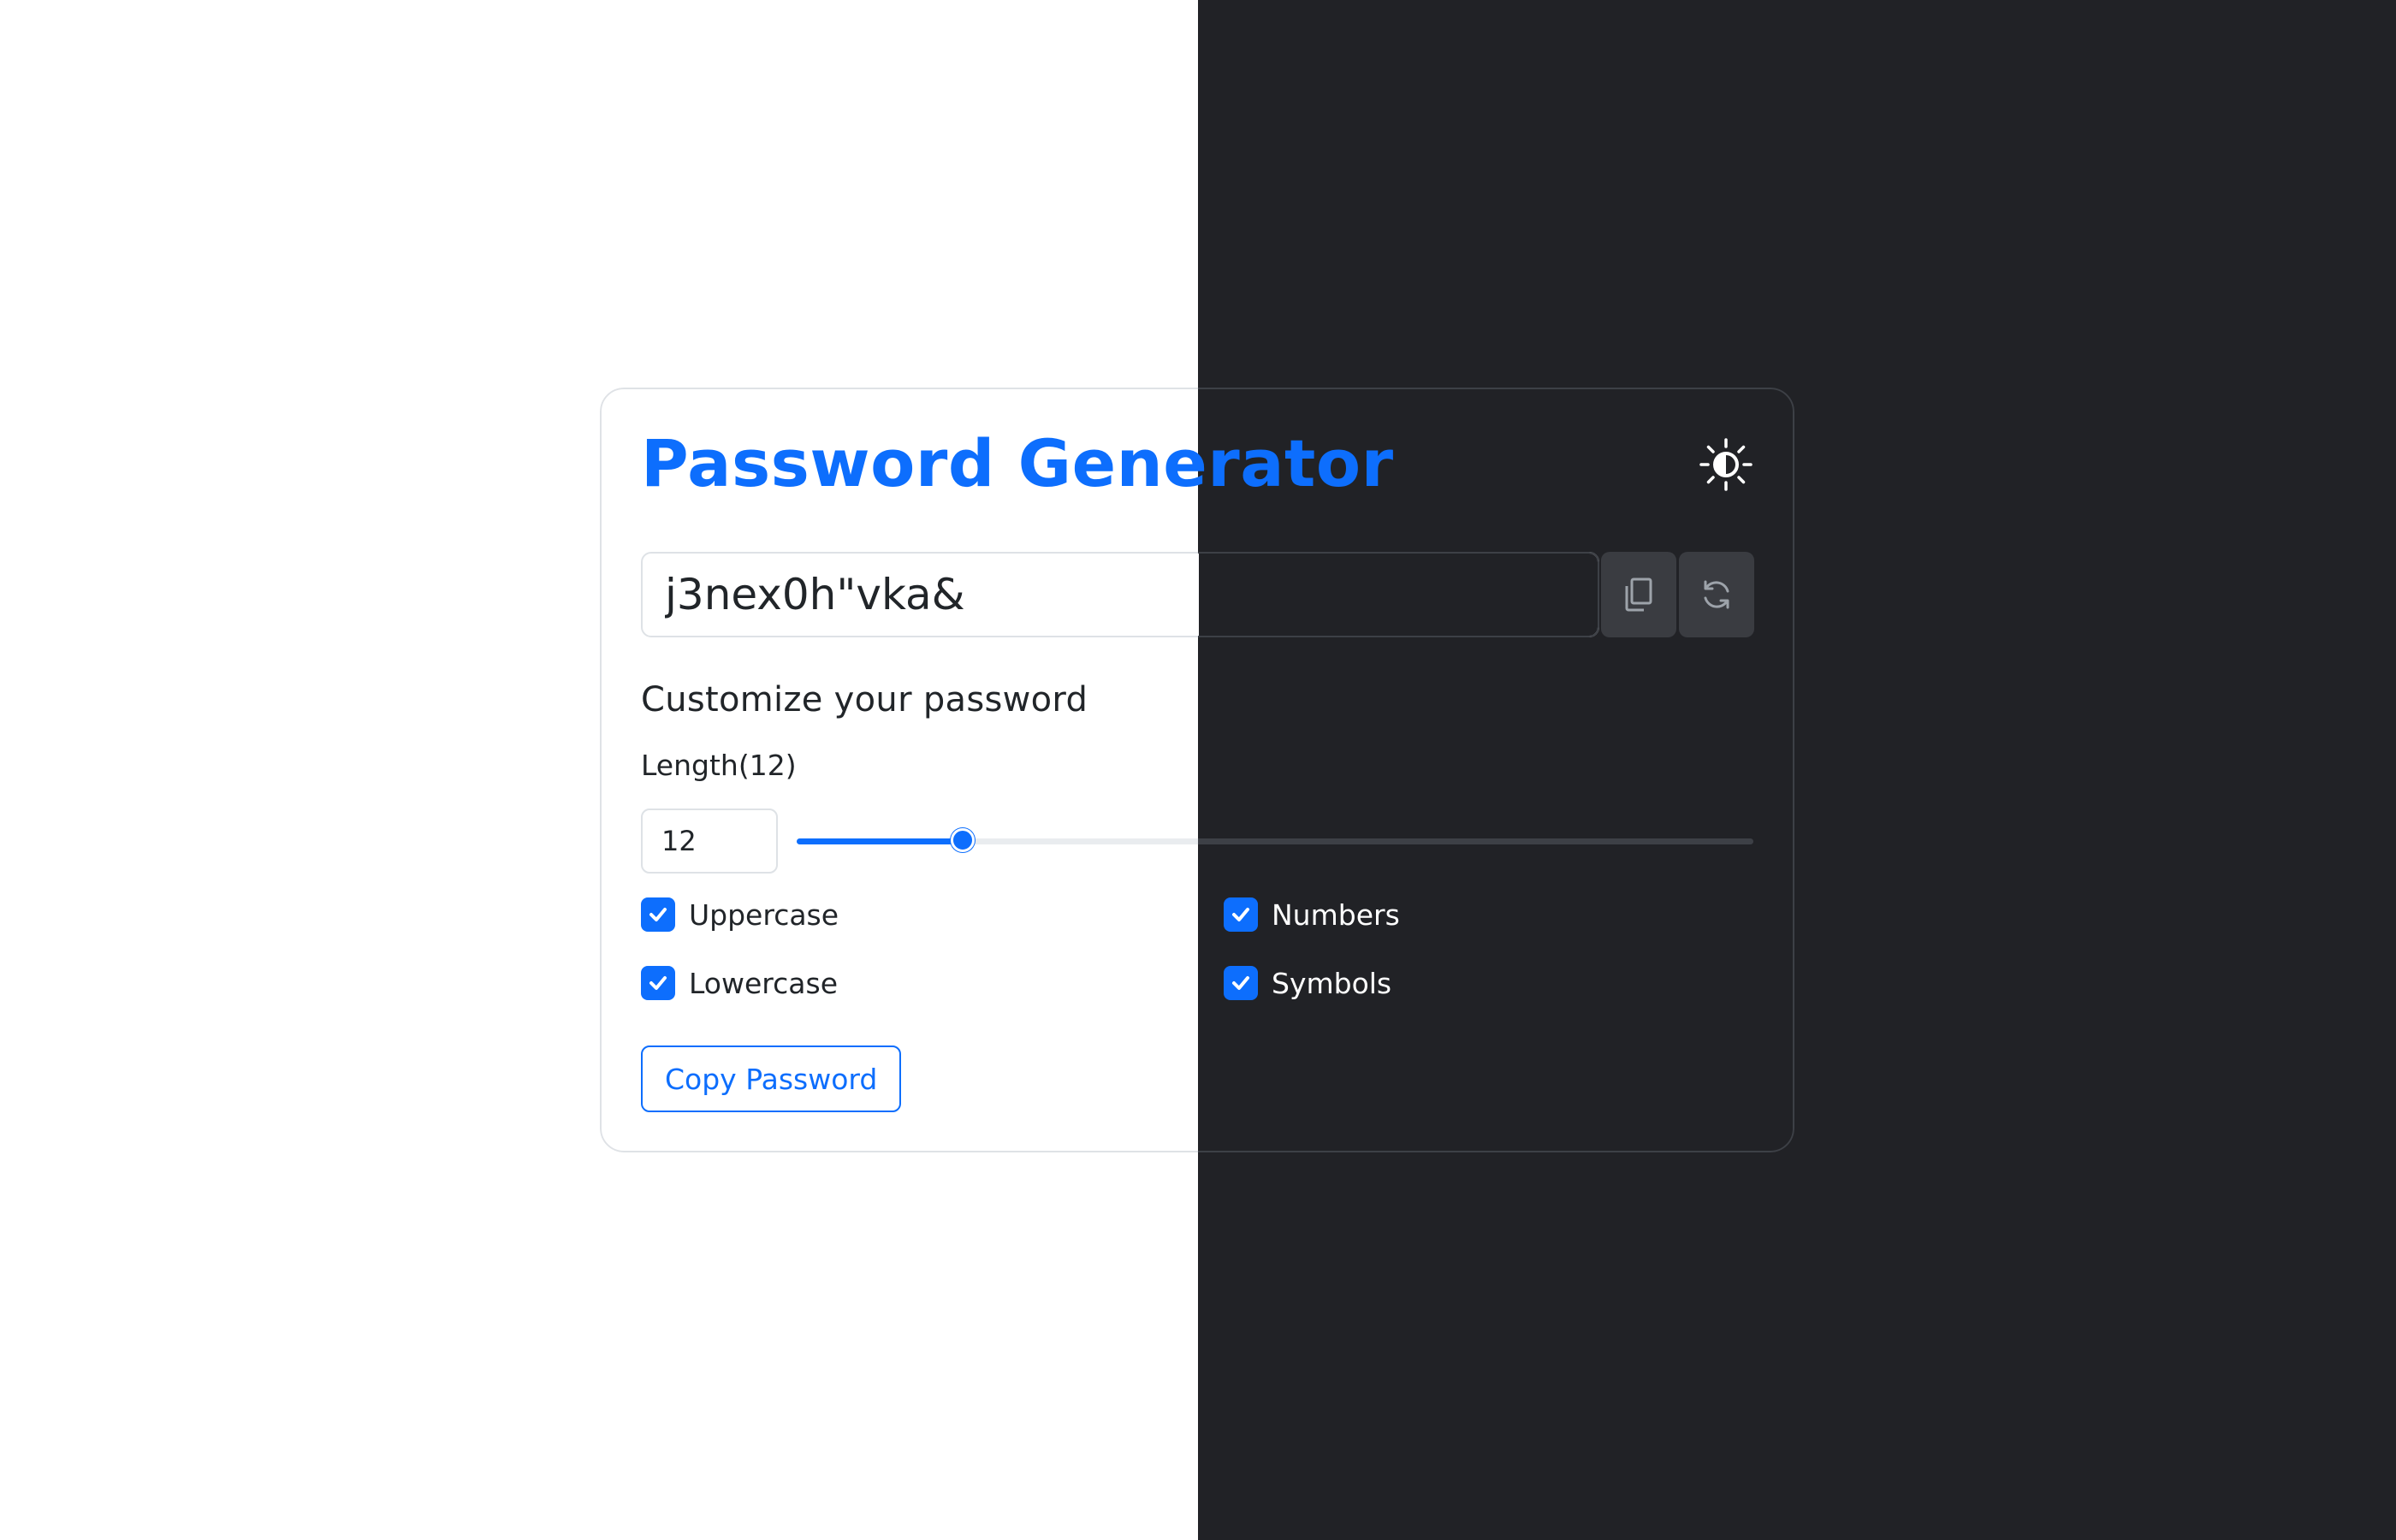  I want to click on option-numbers: Numbers, so click(1312, 914).